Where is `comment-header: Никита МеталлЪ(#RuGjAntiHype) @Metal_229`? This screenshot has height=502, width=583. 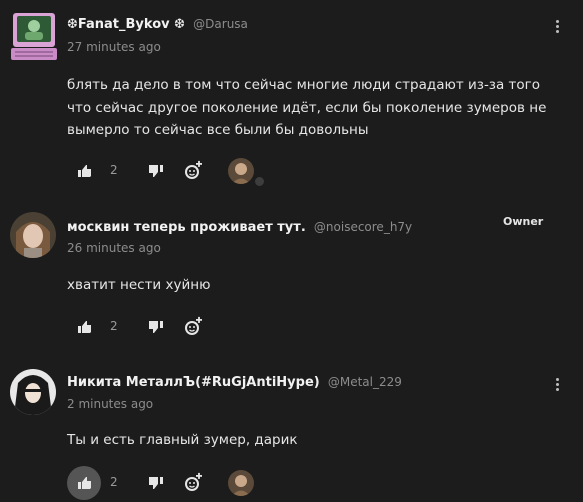 comment-header: Никита МеталлЪ(#RuGjAntiHype) @Metal_229 is located at coordinates (234, 382).